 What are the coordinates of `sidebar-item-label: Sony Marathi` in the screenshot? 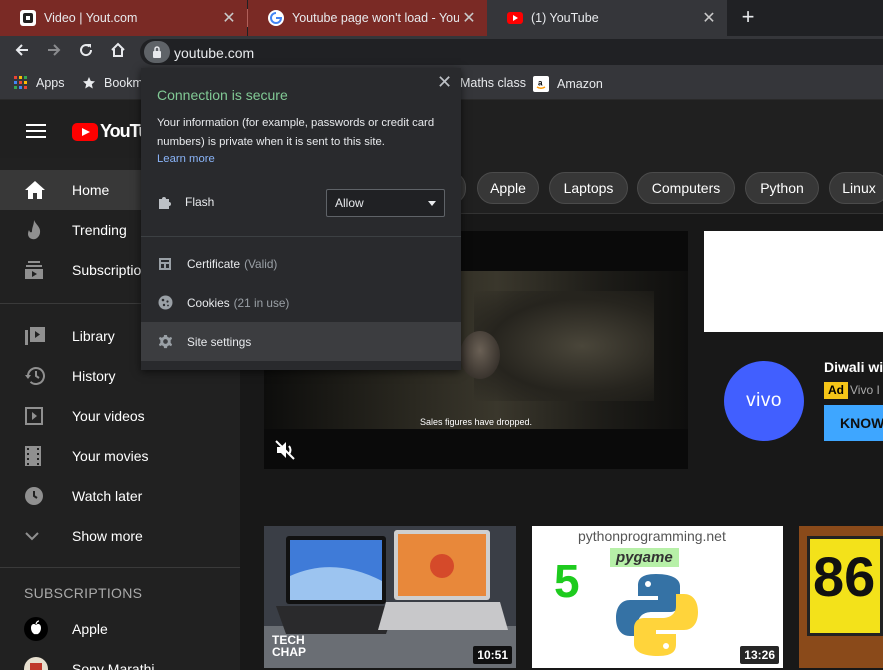 It's located at (113, 665).